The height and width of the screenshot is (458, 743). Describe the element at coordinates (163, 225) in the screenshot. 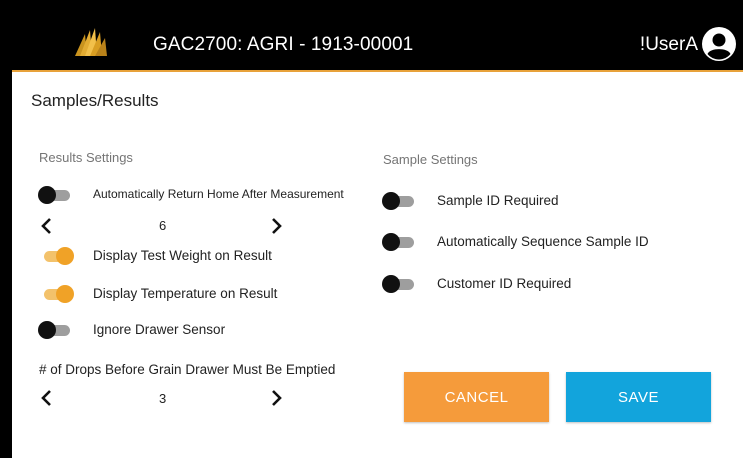

I see `auto-return-stepper-value: 6` at that location.